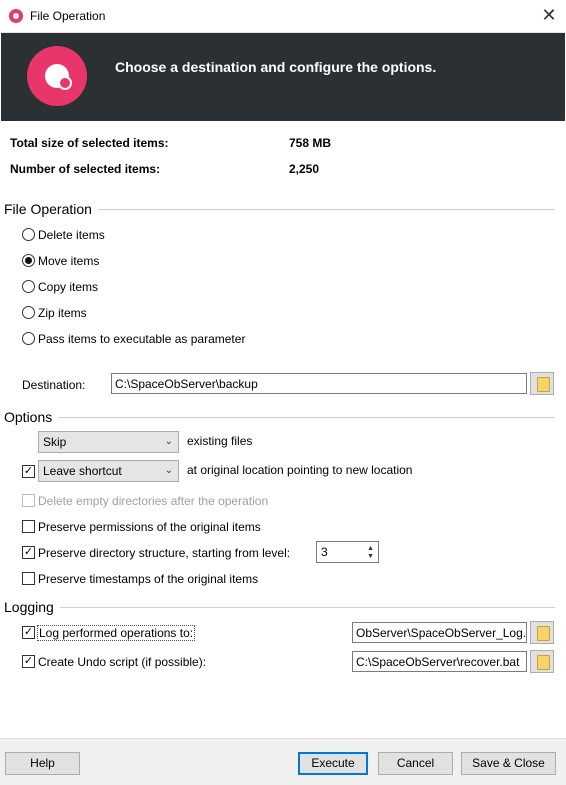  I want to click on radio-pass-executable, so click(28, 338).